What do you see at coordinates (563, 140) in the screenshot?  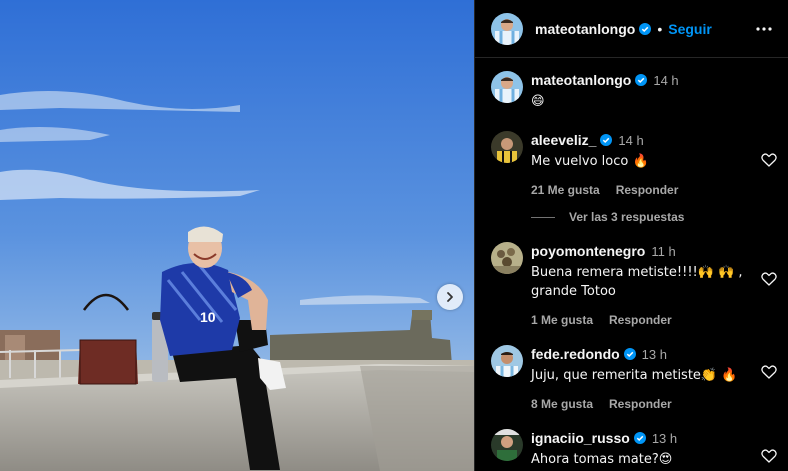 I see `commenter-username: aleeveliz_` at bounding box center [563, 140].